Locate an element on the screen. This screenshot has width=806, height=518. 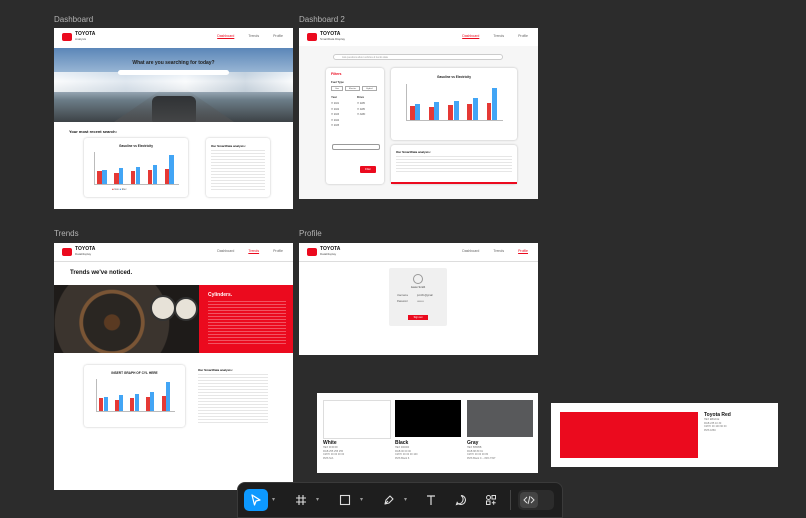
chart-card-2: Gasoline vs Electricity is located at coordinates (454, 104).